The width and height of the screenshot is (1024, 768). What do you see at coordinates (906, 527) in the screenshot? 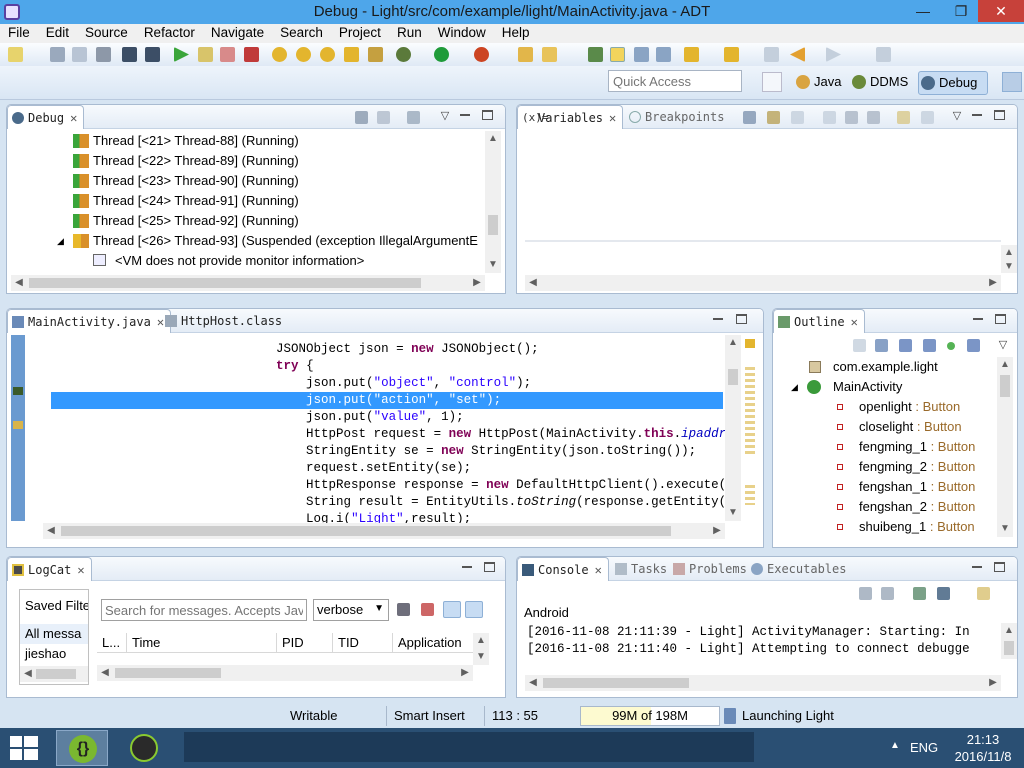
I see `outline-field: shuibeng_1 : Button` at bounding box center [906, 527].